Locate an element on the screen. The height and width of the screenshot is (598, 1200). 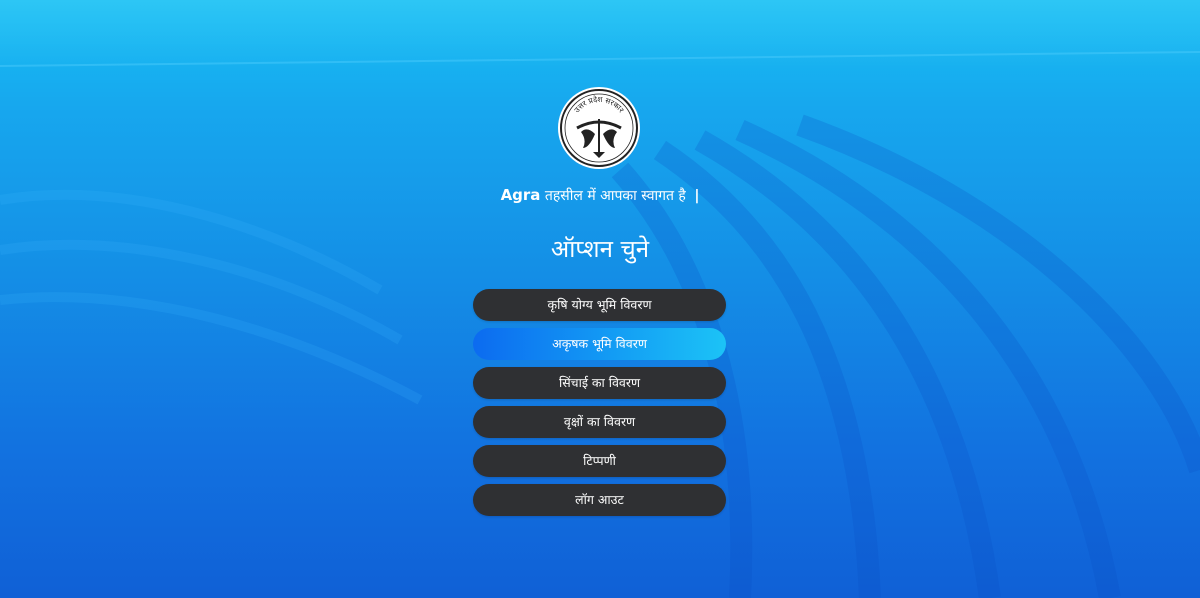
welcome-message: Agra तहसील में आपका स्वागत है | is located at coordinates (600, 195).